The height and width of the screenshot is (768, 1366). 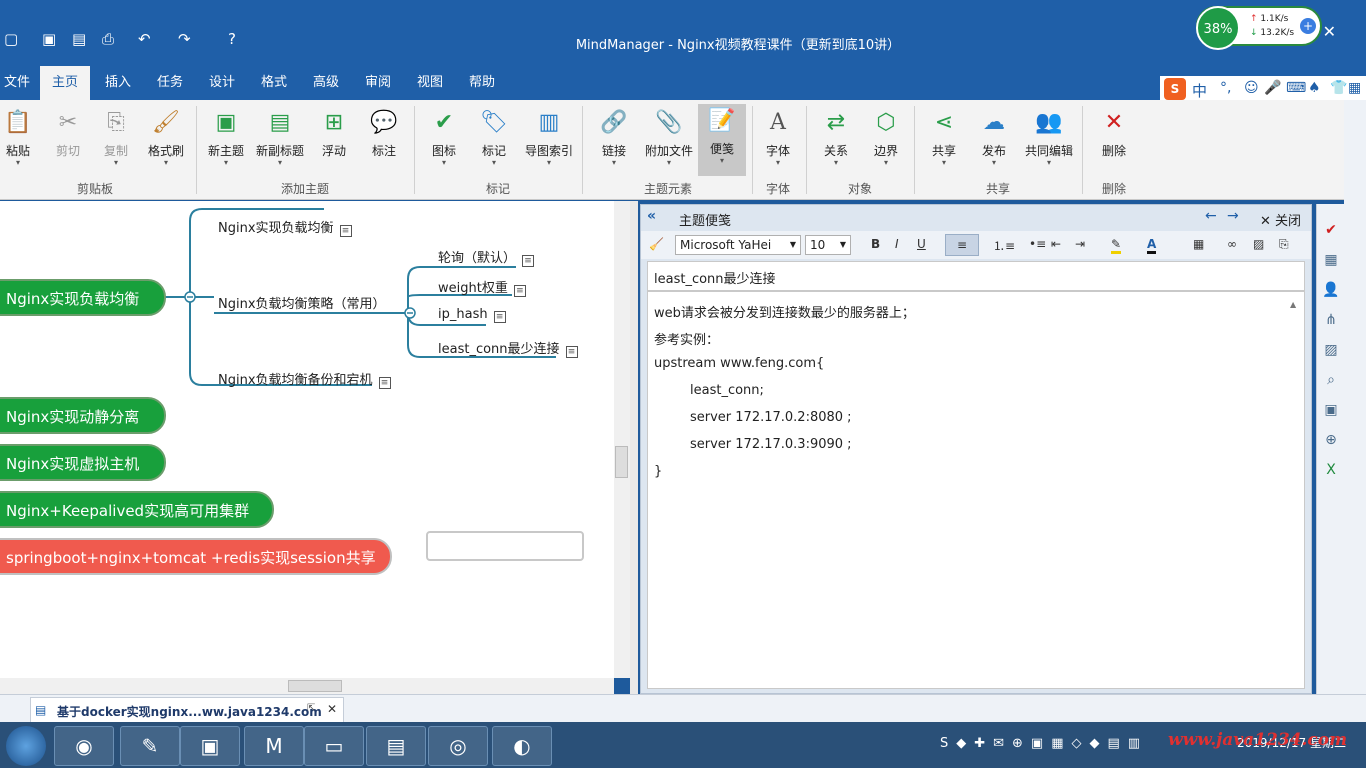 I want to click on share-button: ⋖ 共享 ▾, so click(x=944, y=140).